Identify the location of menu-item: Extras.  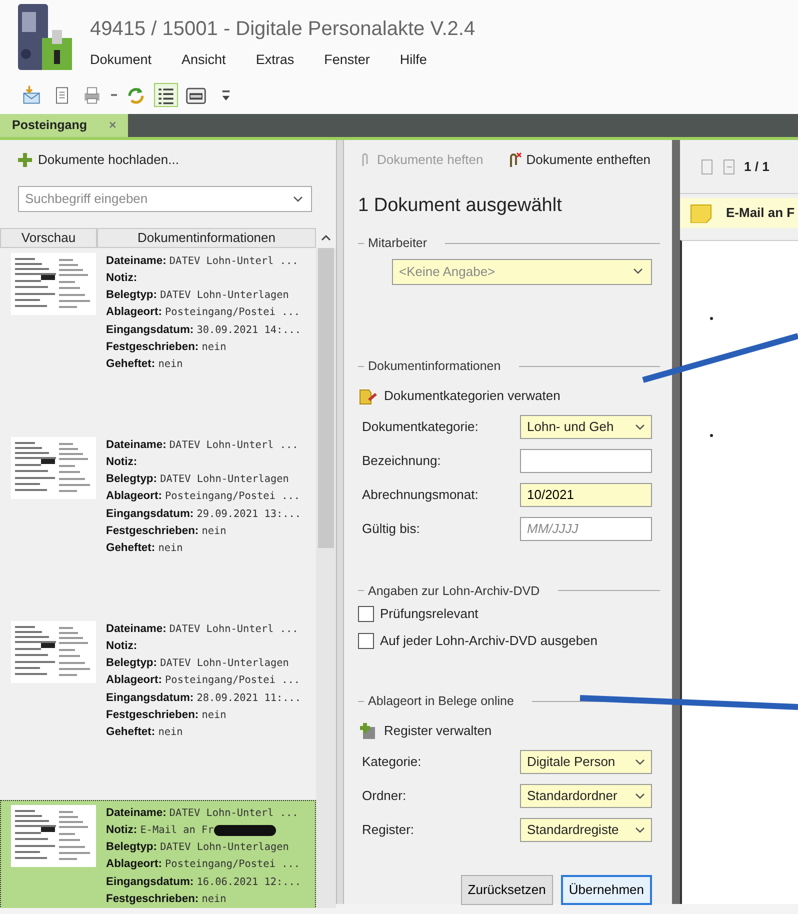
(275, 60).